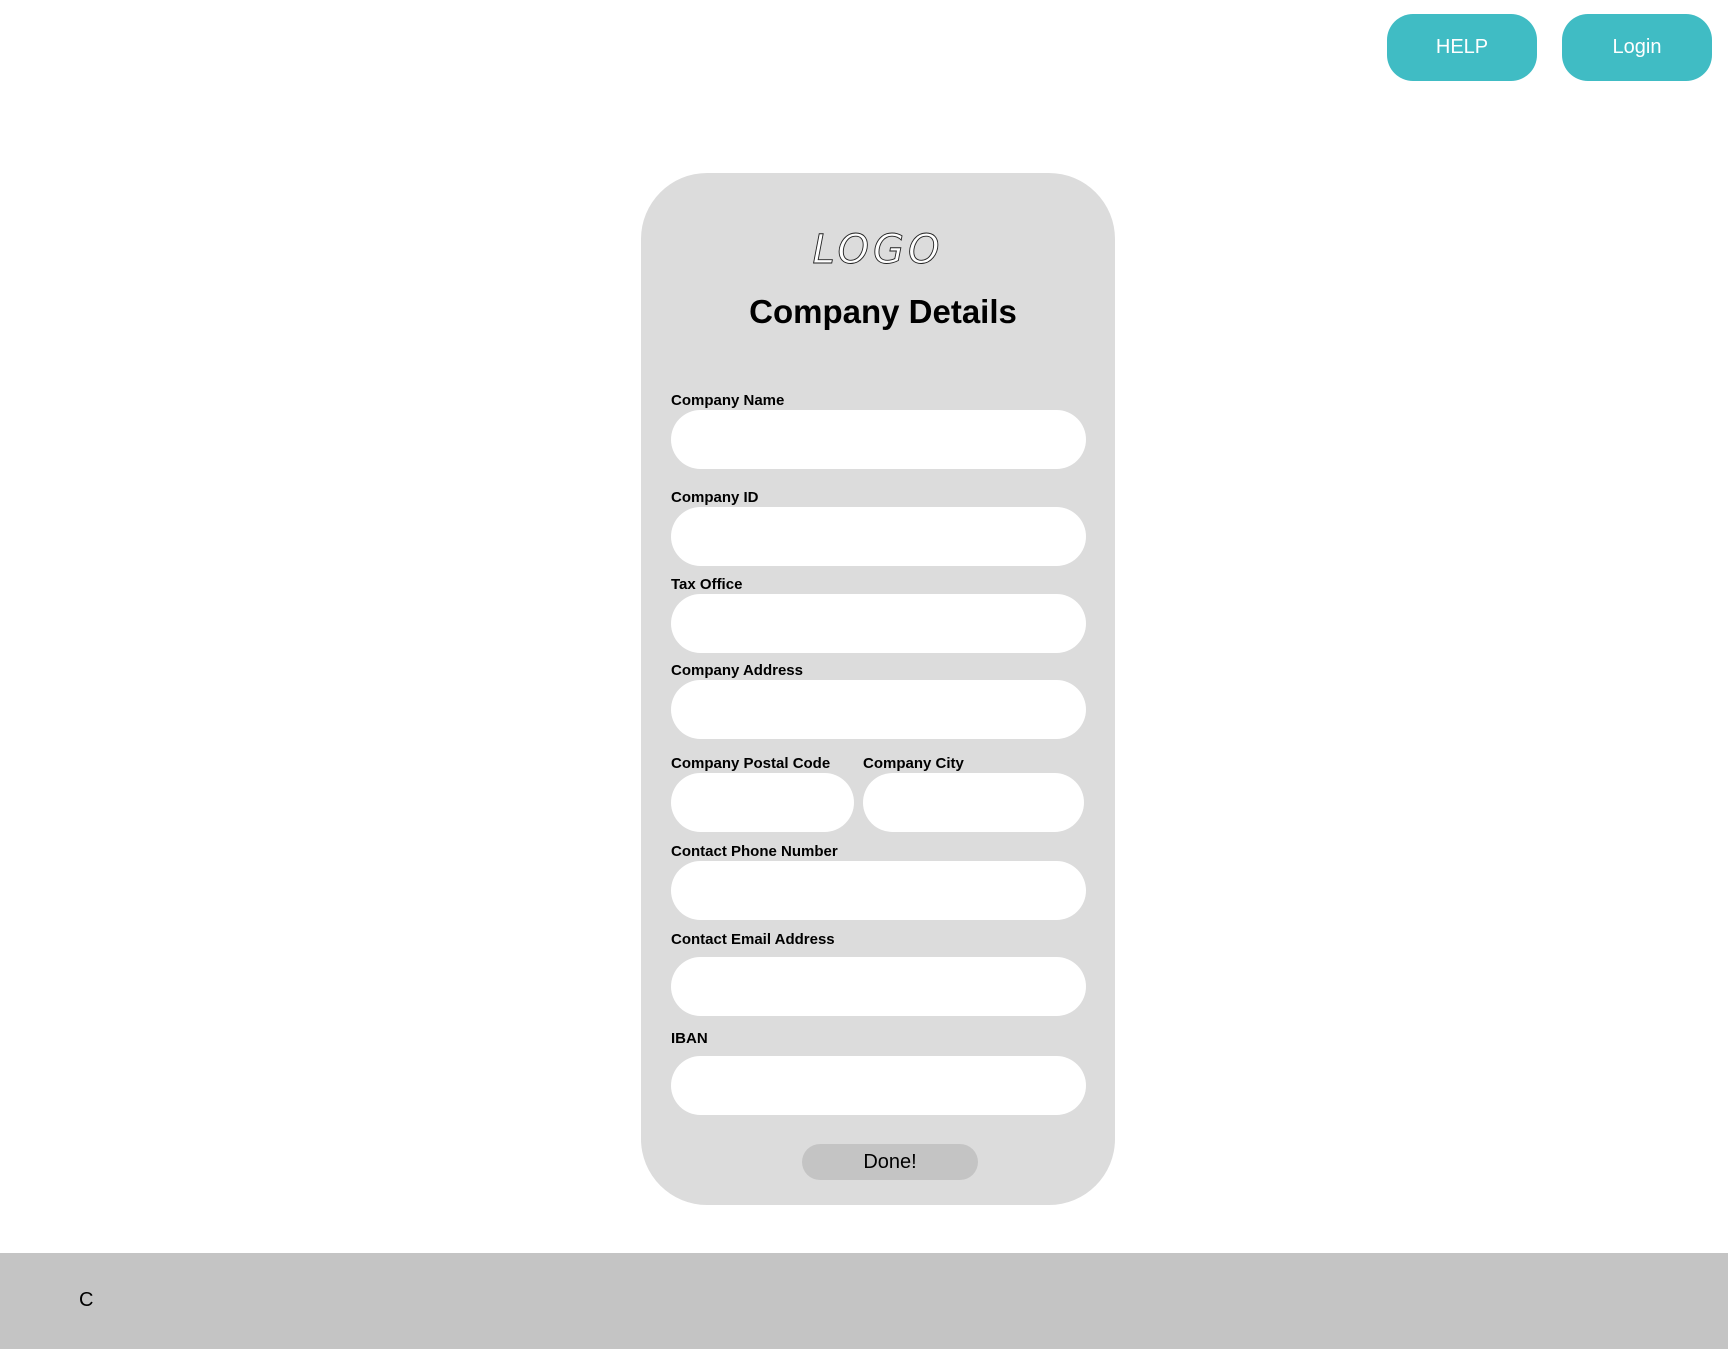 Image resolution: width=1728 pixels, height=1349 pixels. Describe the element at coordinates (883, 311) in the screenshot. I see `page-title: Company Details` at that location.